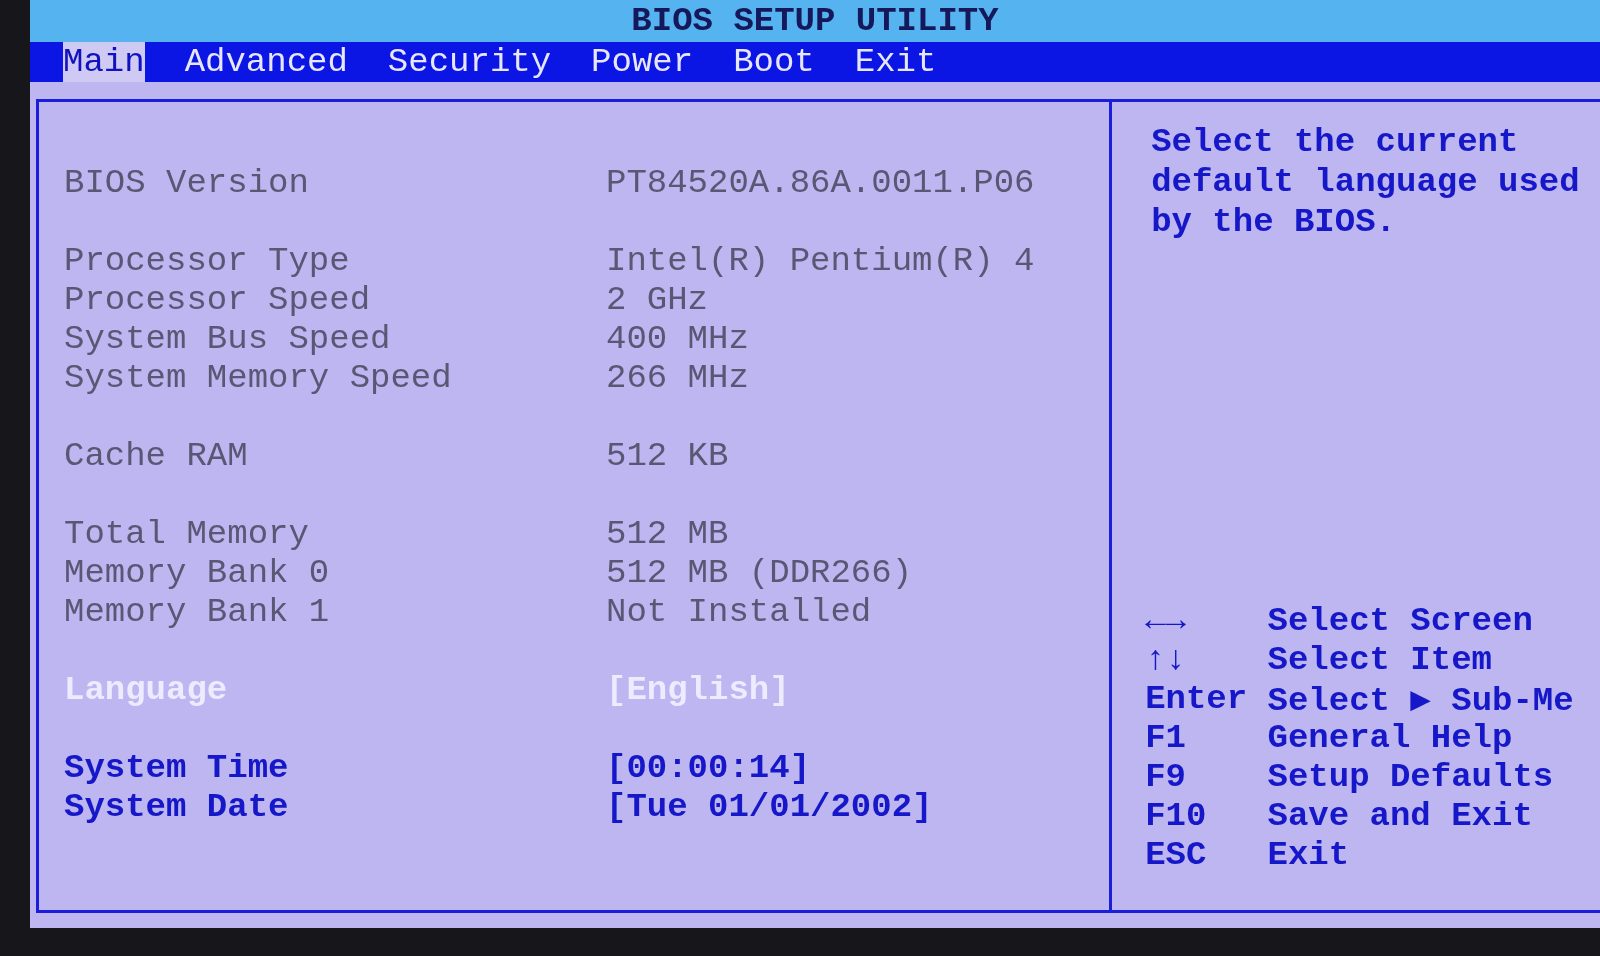 The width and height of the screenshot is (1600, 956). Describe the element at coordinates (708, 767) in the screenshot. I see `item-value: [00:00:14]` at that location.